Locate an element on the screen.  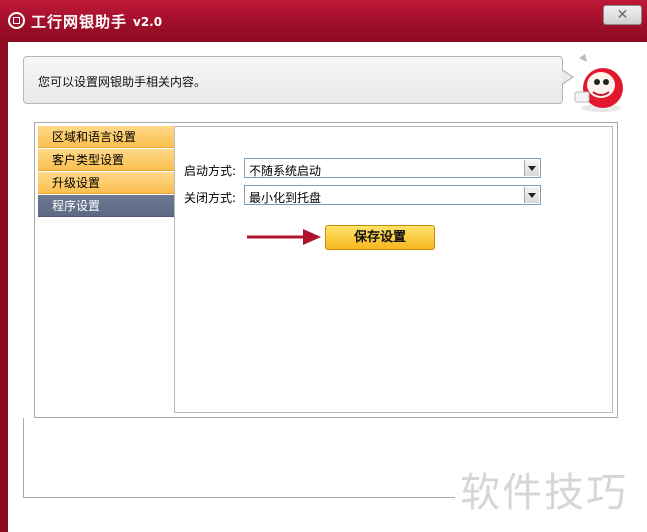
title-bar: 工行网银助手 v2.0 ✕ is located at coordinates (323, 21).